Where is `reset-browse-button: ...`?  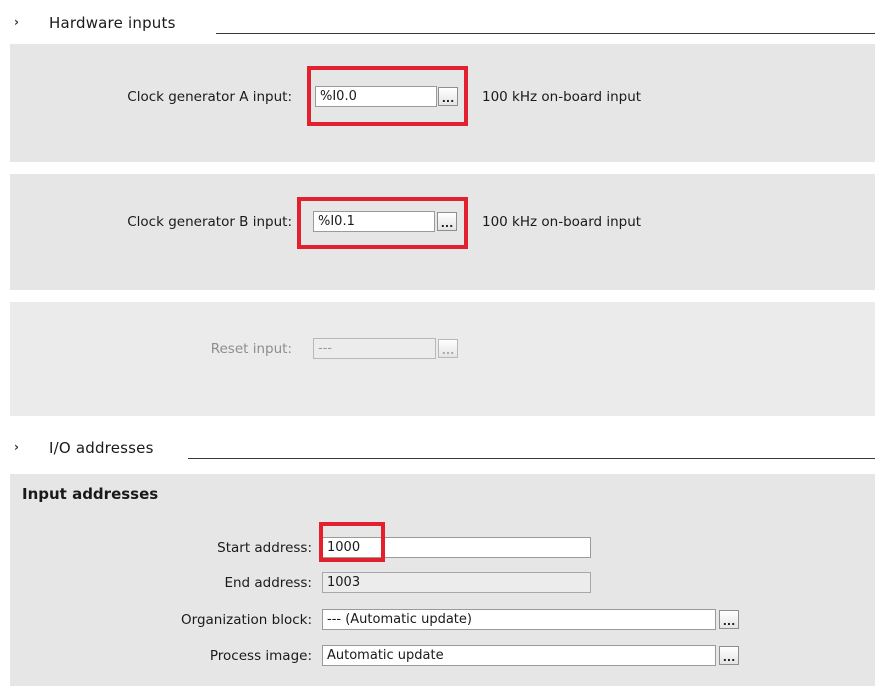
reset-browse-button: ... is located at coordinates (448, 348).